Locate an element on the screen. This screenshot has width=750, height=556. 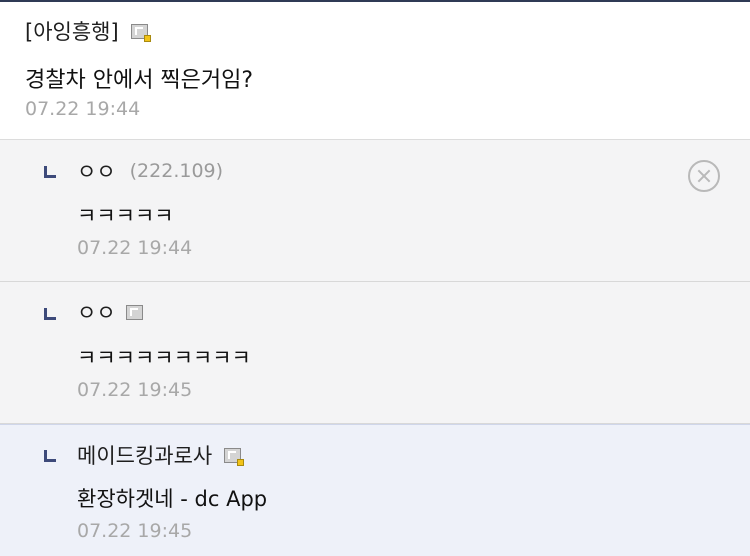
comment-text: 경찰차 안에서 찍은거임? is located at coordinates (139, 80).